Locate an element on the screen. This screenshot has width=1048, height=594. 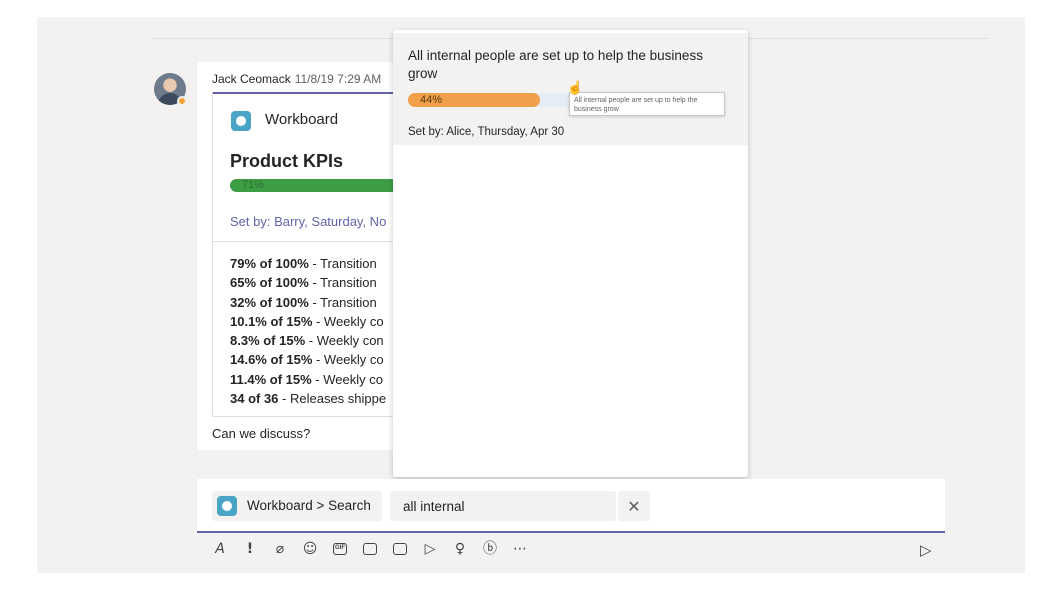
kpi-progress-bar: 71% is located at coordinates (313, 185).